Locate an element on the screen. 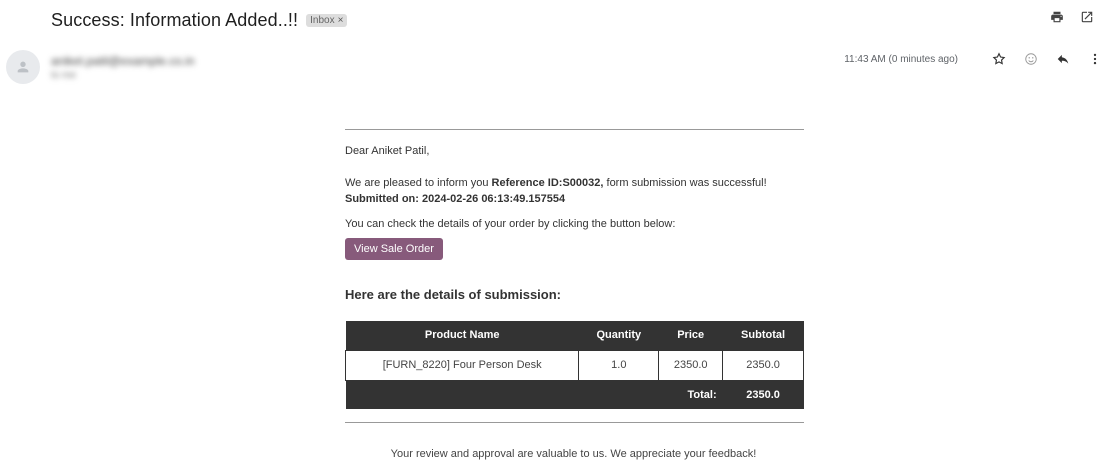 The height and width of the screenshot is (476, 1108). cell-product: [FURN_8220] Four Person Desk is located at coordinates (462, 365).